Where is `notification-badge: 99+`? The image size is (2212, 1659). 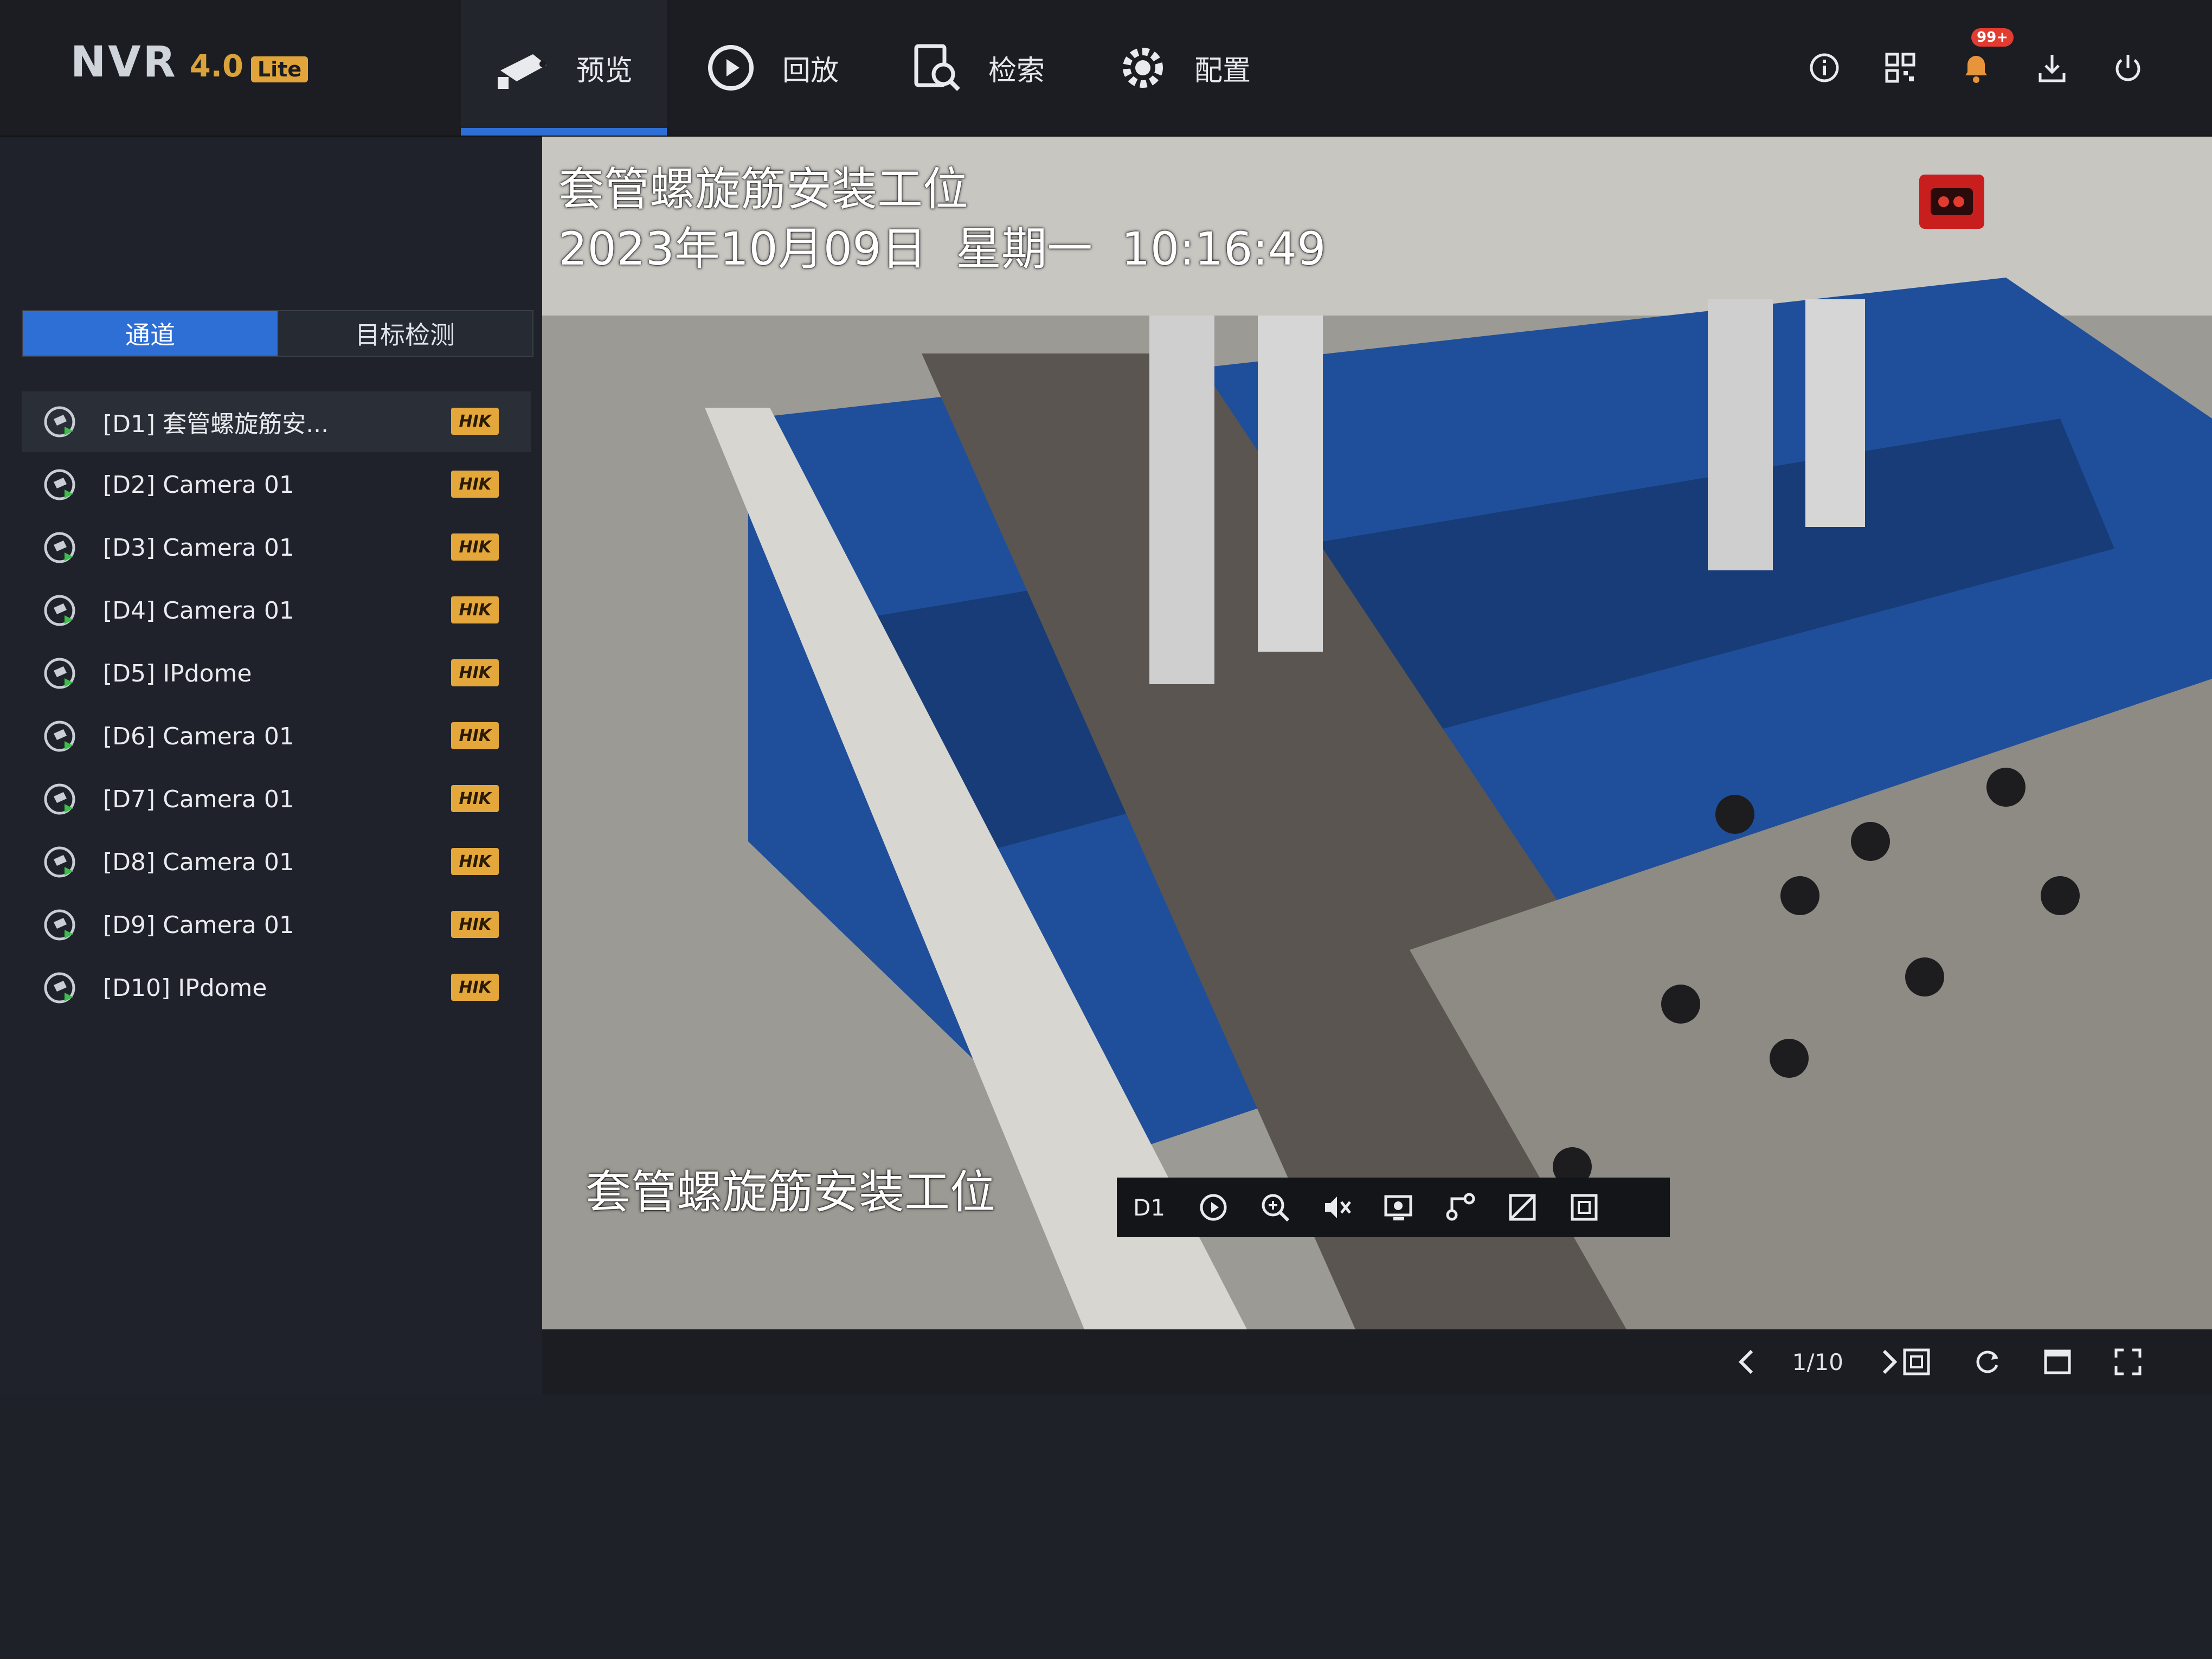 notification-badge: 99+ is located at coordinates (1992, 37).